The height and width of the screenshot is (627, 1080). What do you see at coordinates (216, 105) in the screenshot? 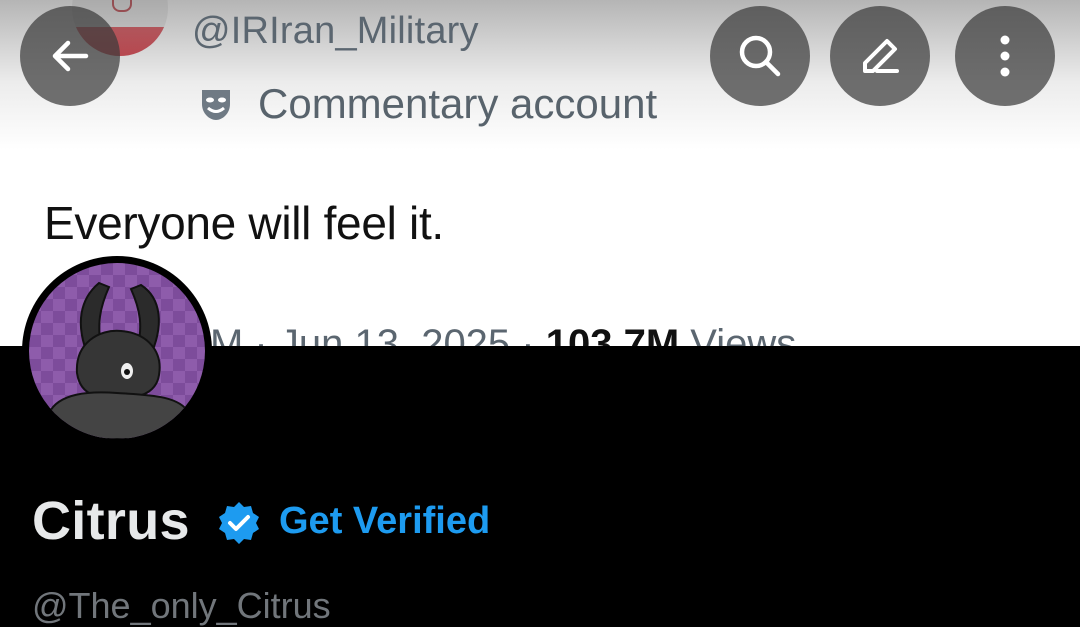
I see `theater-mask-icon` at bounding box center [216, 105].